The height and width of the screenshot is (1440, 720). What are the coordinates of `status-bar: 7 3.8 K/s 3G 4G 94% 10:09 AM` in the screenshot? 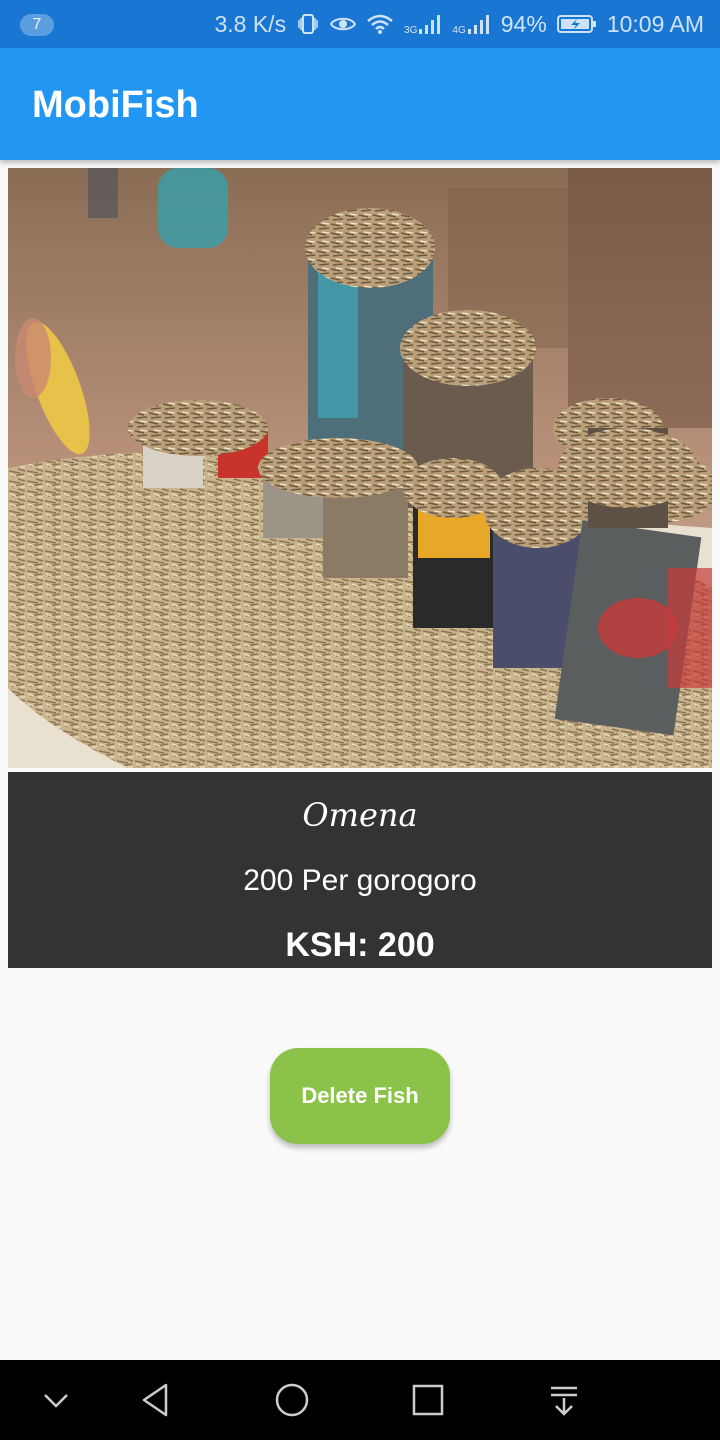 It's located at (360, 24).